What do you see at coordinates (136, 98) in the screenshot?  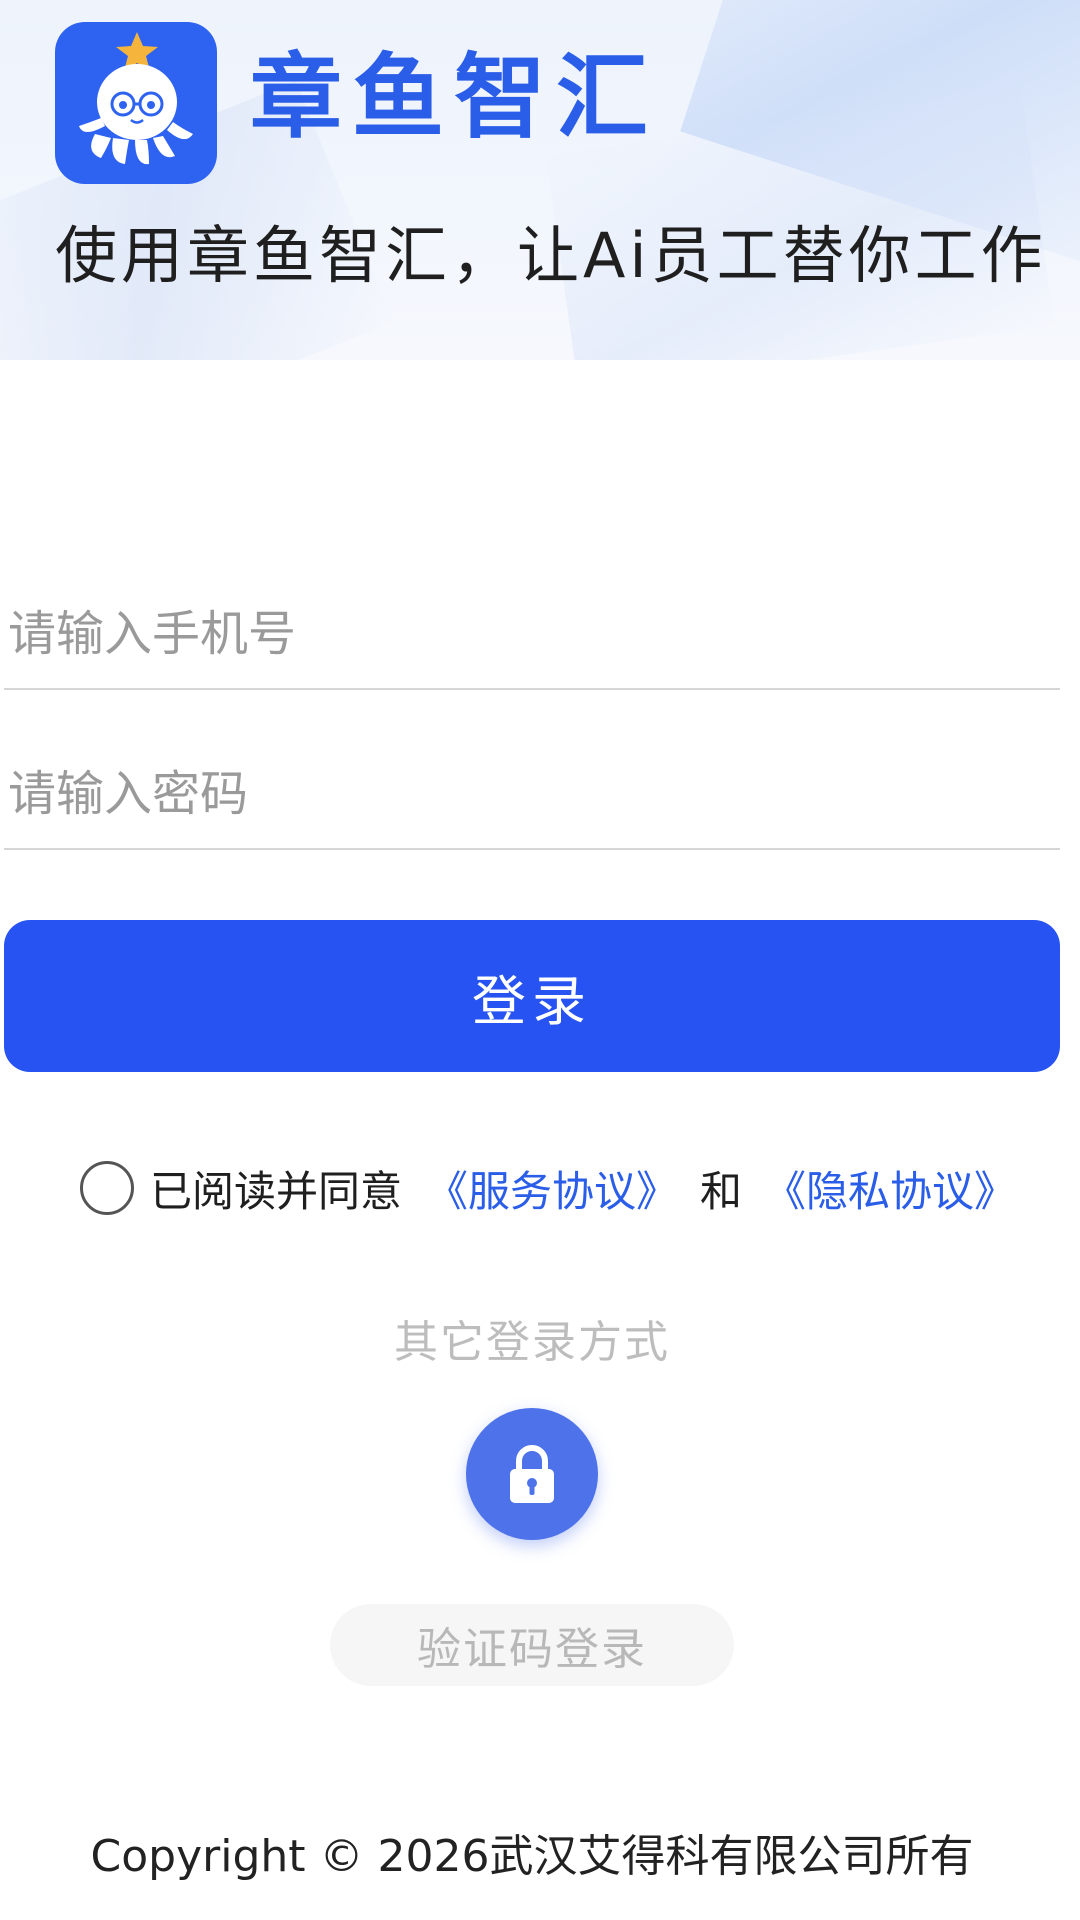 I see `octopus-logo-icon` at bounding box center [136, 98].